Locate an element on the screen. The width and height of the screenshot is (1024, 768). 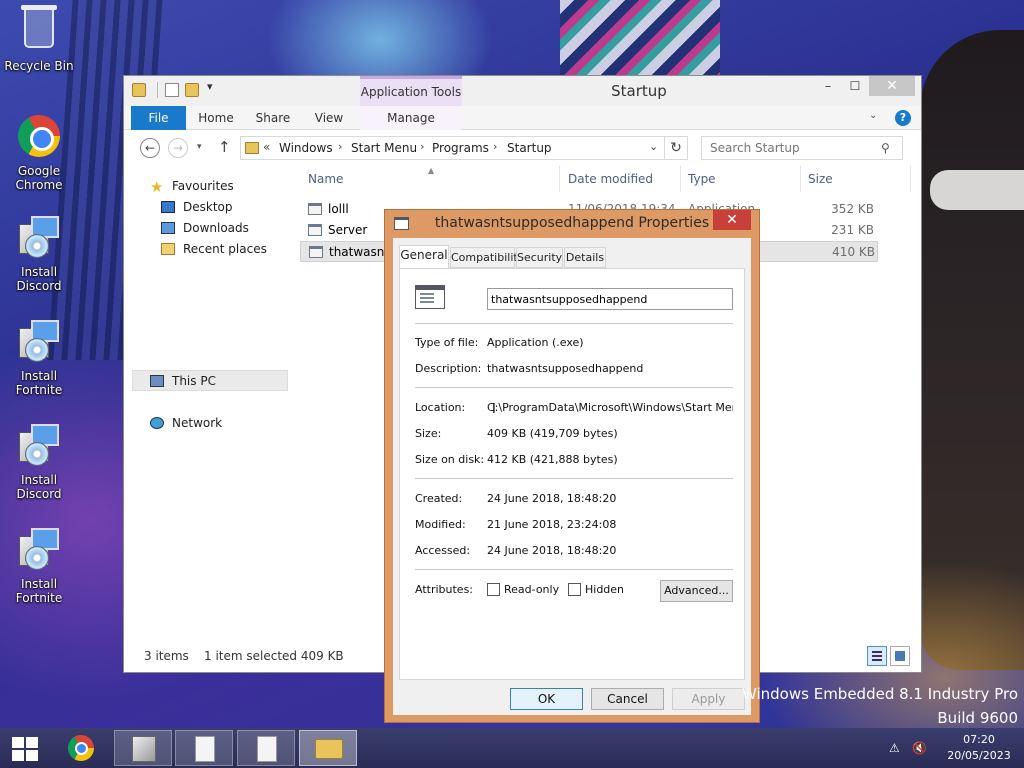
search-input is located at coordinates (802, 148).